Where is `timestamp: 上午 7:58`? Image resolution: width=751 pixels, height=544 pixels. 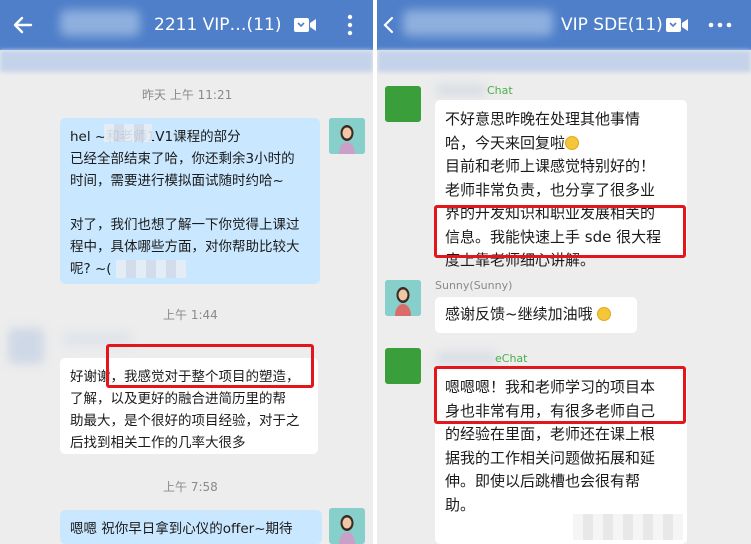 timestamp: 上午 7:58 is located at coordinates (190, 487).